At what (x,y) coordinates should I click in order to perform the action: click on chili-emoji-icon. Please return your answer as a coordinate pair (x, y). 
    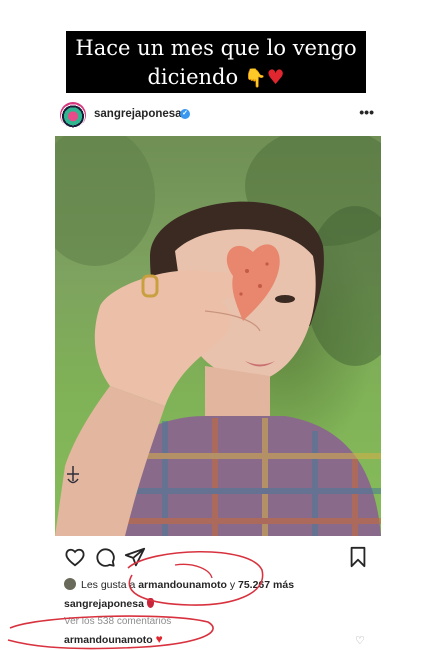
    Looking at the image, I should click on (150, 603).